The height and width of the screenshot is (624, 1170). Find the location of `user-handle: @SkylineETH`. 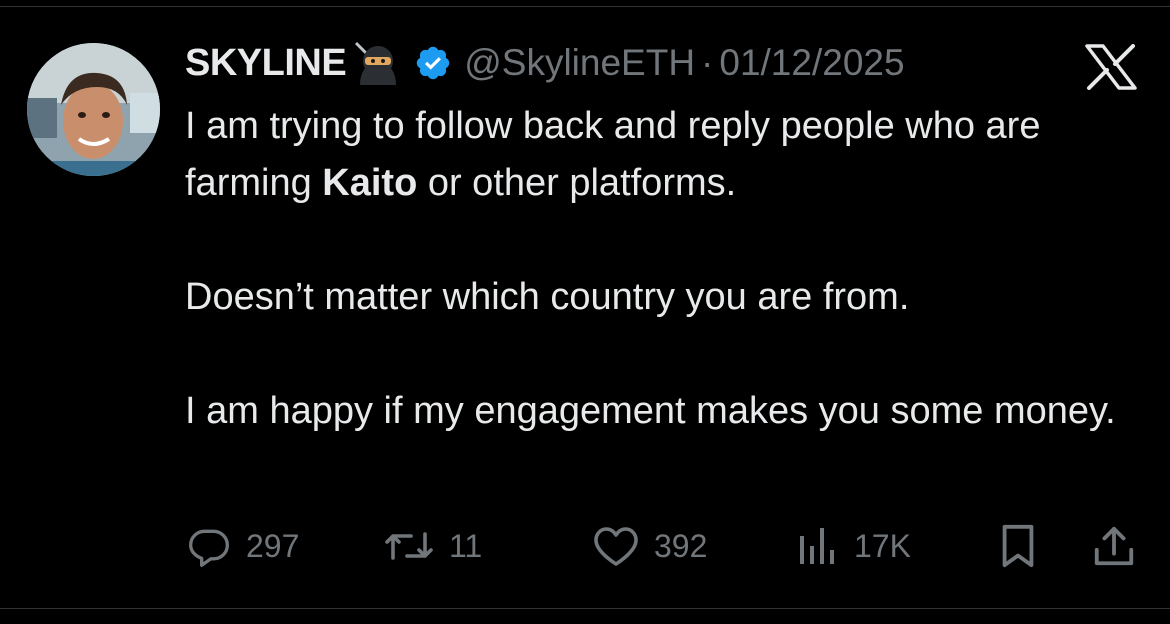

user-handle: @SkylineETH is located at coordinates (579, 63).